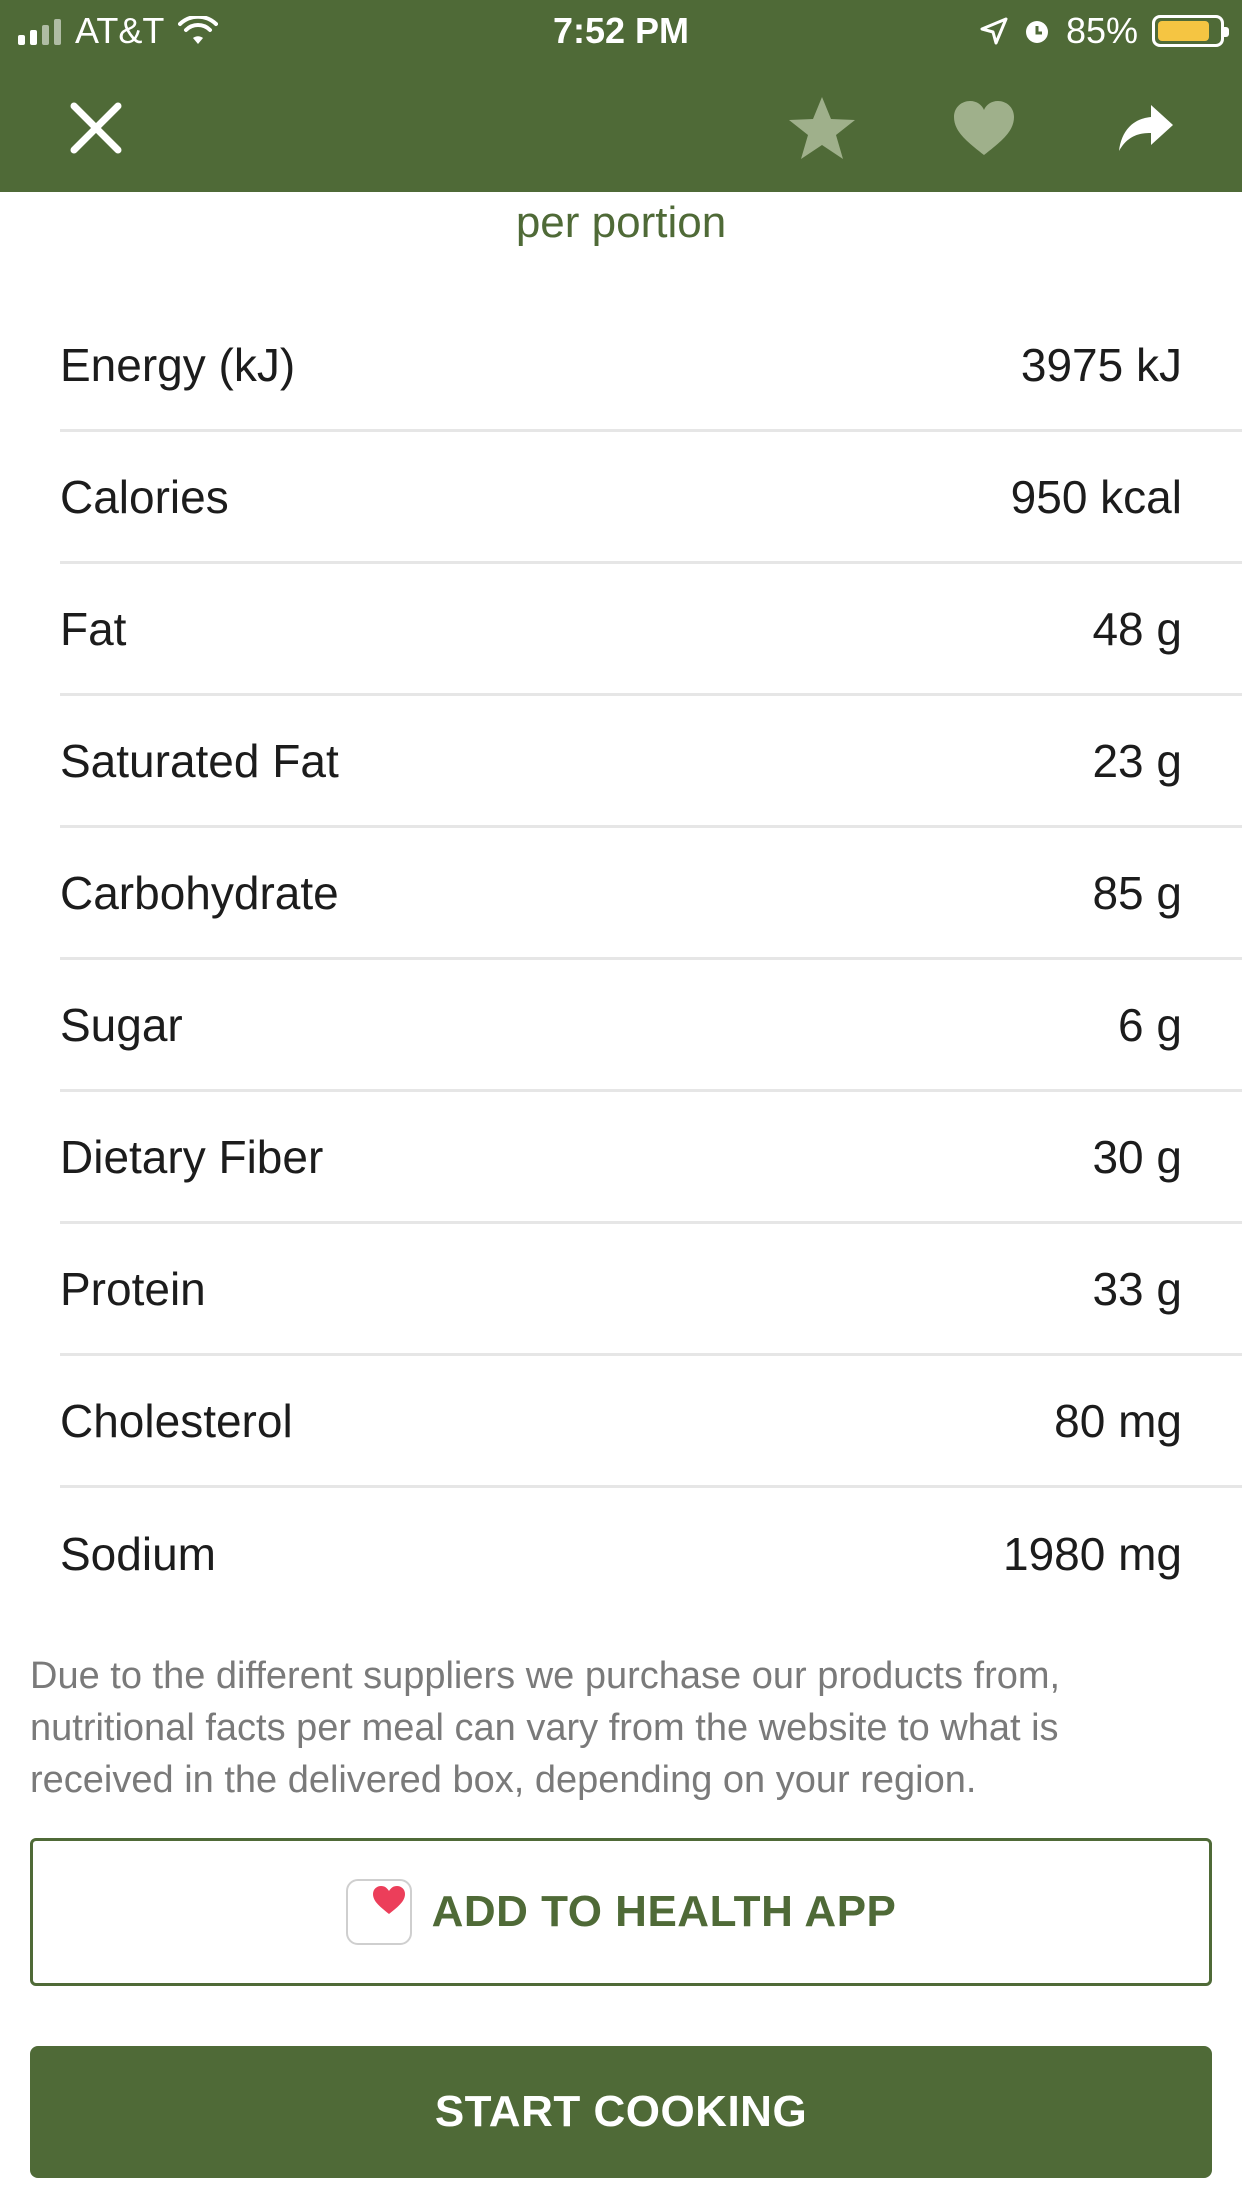 Image resolution: width=1242 pixels, height=2208 pixels. Describe the element at coordinates (651, 894) in the screenshot. I see `nutrition-row-carbohydrate: Carbohydrate 85 g` at that location.